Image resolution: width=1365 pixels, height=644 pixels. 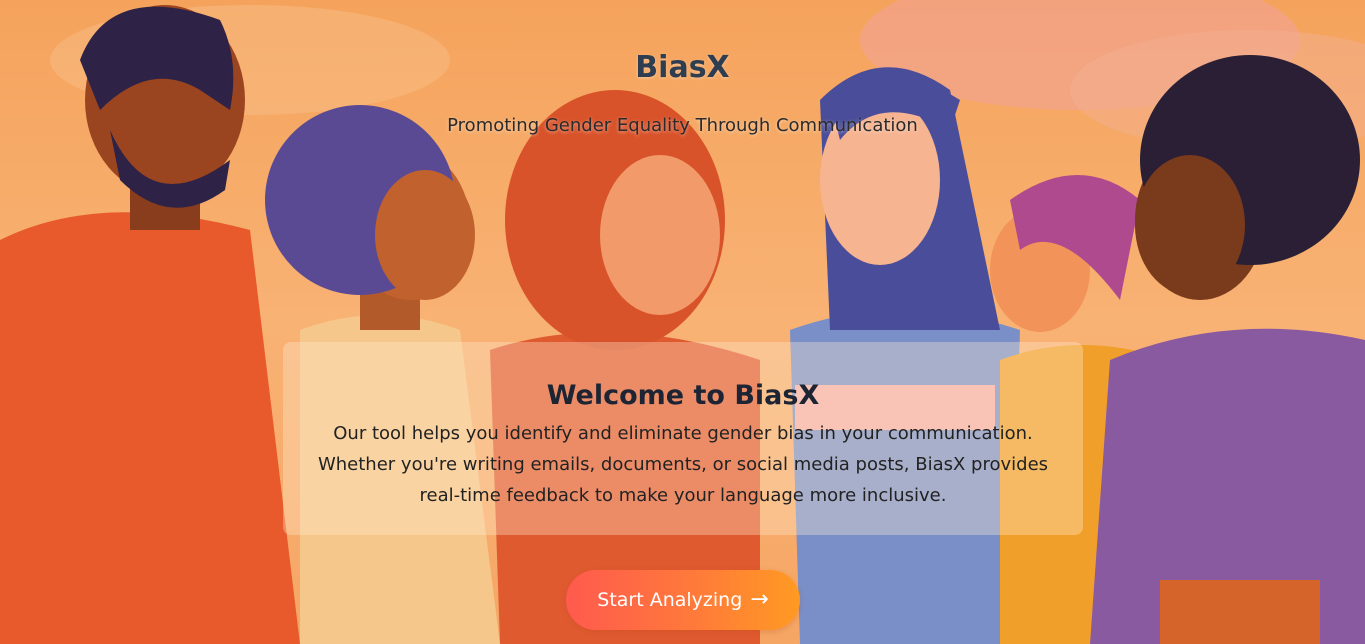 What do you see at coordinates (670, 600) in the screenshot?
I see `start-analyzing-label: Start Analyzing` at bounding box center [670, 600].